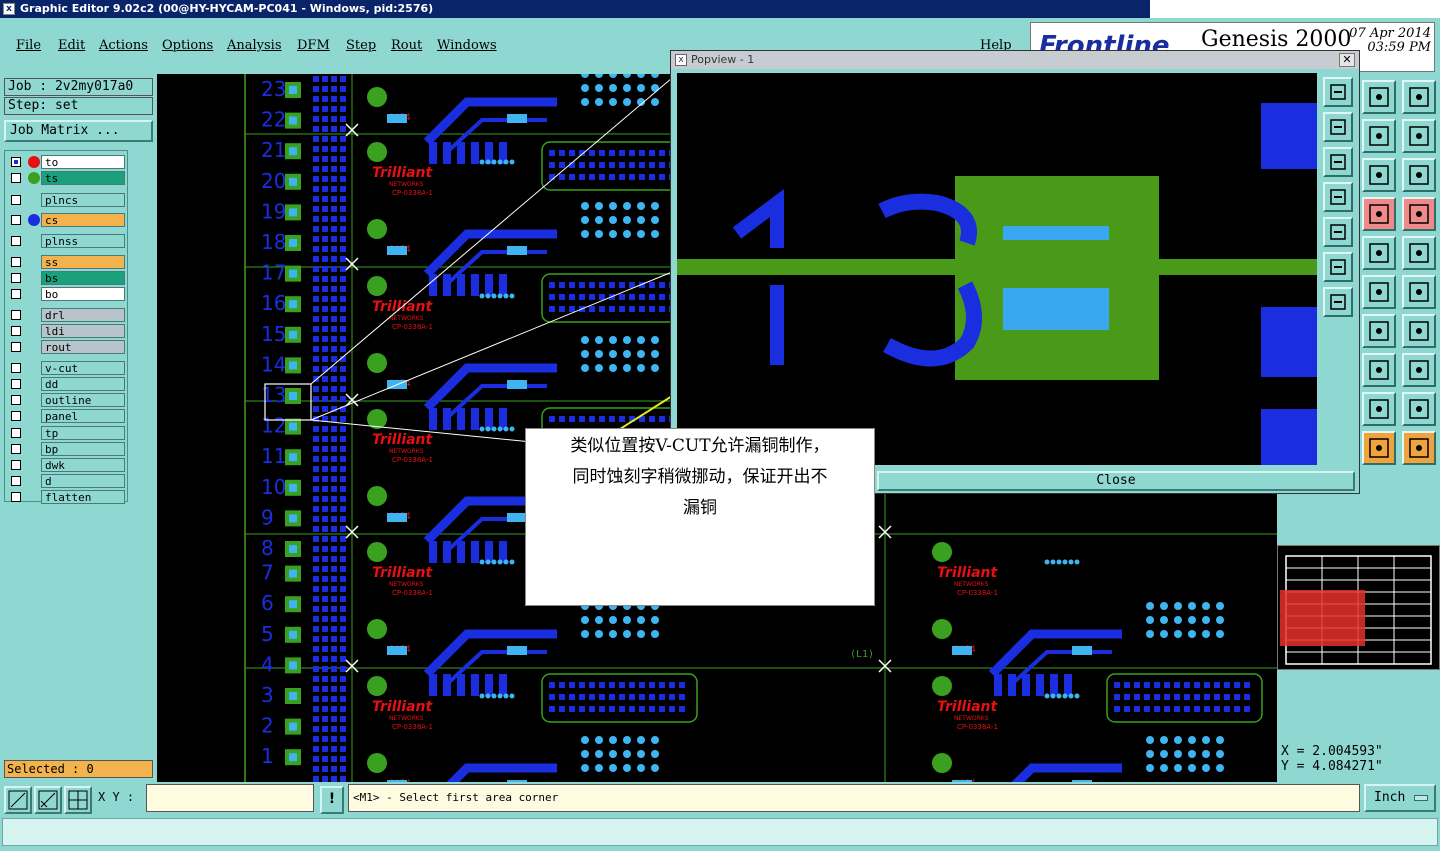 Image resolution: width=1440 pixels, height=851 pixels. I want to click on measure-h-icon, so click(1379, 370).